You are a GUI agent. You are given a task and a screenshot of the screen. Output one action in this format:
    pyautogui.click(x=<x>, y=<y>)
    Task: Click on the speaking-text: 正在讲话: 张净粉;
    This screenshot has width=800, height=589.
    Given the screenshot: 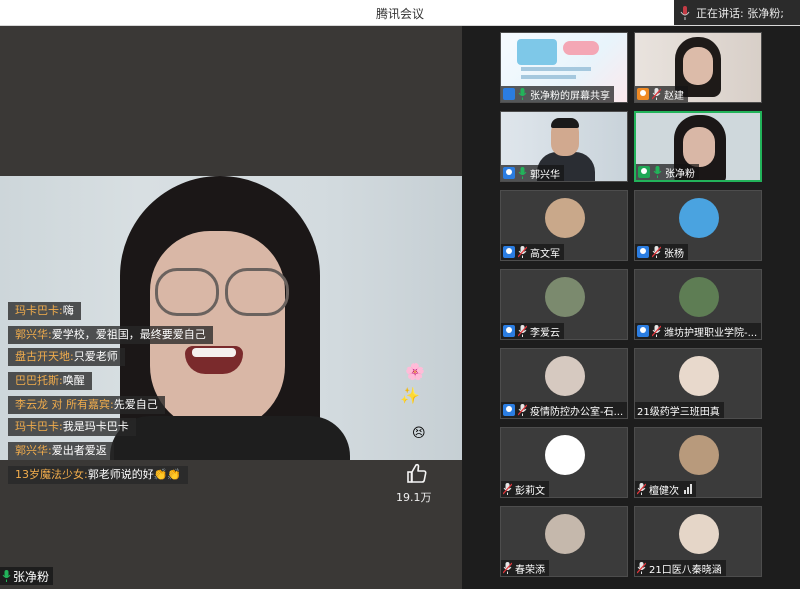 What is the action you would take?
    pyautogui.click(x=740, y=13)
    